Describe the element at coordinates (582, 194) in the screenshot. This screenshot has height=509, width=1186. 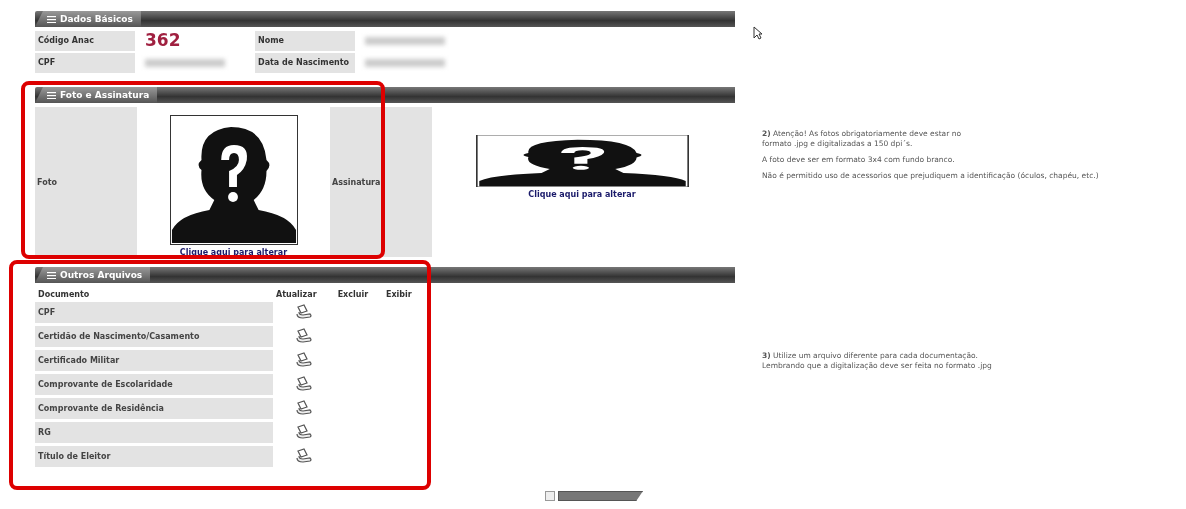
I see `change-signature-link: Clique aqui para alterar` at that location.